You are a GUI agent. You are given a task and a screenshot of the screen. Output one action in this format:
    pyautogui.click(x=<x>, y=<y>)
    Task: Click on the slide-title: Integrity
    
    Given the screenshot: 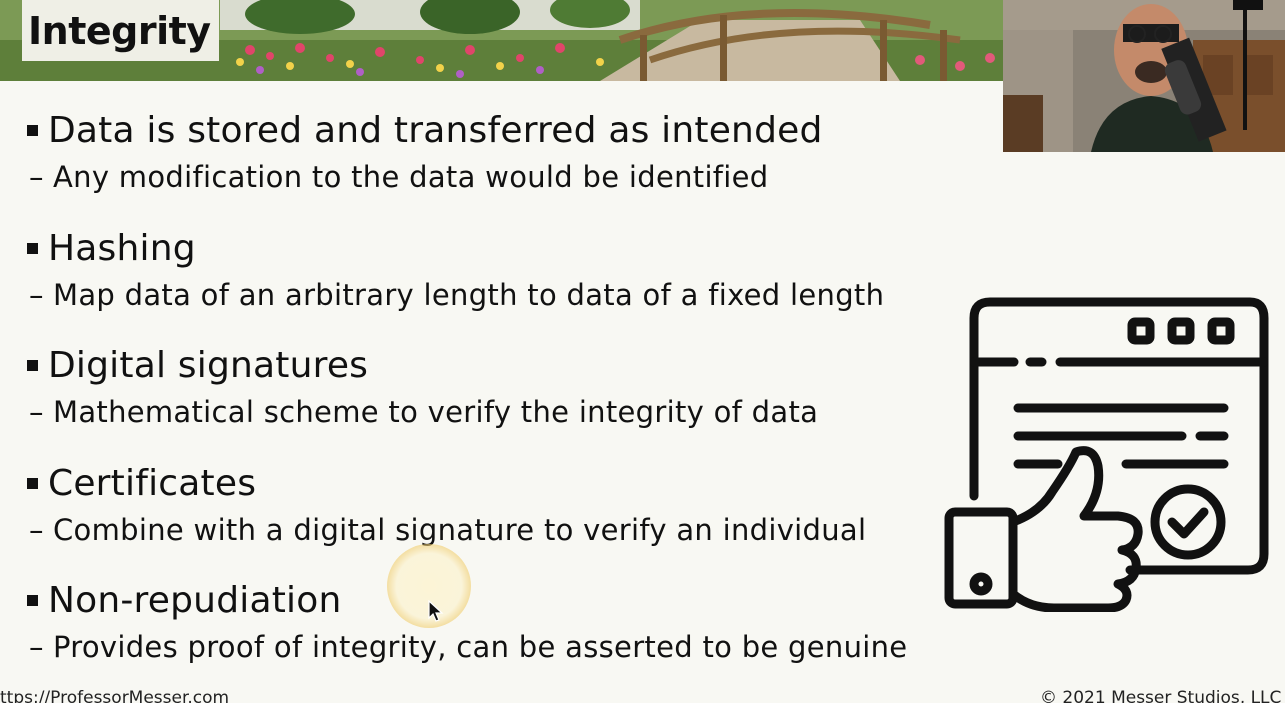 What is the action you would take?
    pyautogui.click(x=119, y=30)
    